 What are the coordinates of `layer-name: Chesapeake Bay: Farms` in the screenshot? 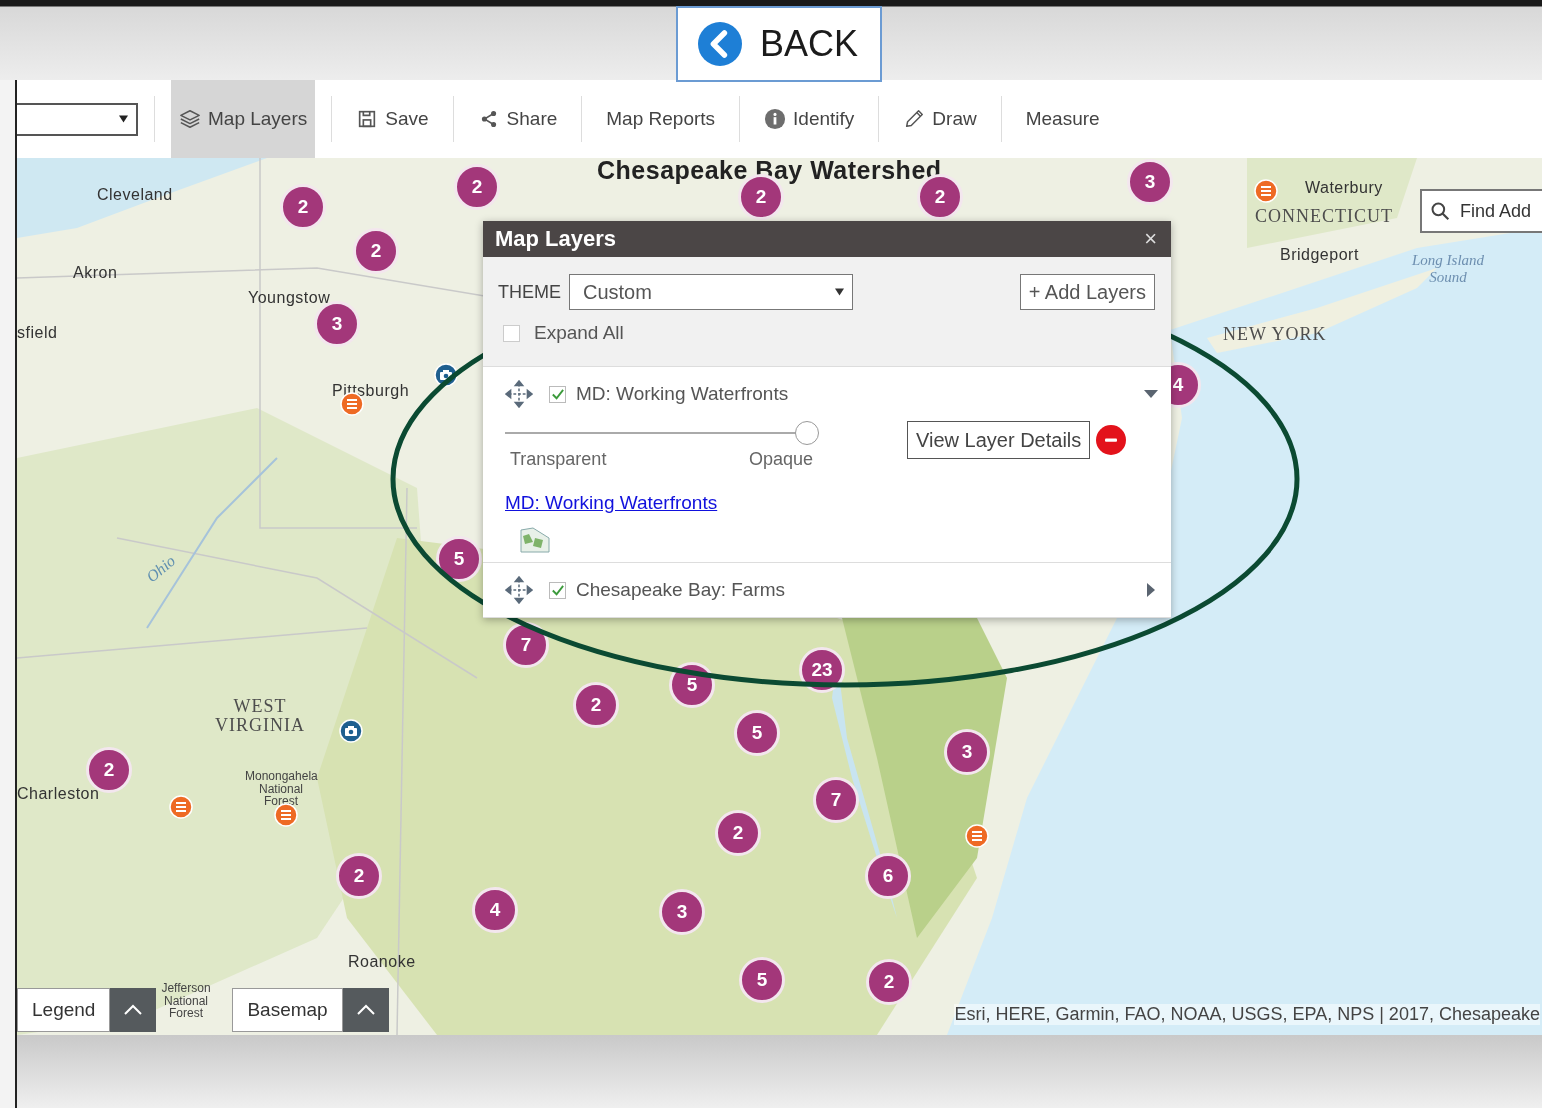 It's located at (681, 590).